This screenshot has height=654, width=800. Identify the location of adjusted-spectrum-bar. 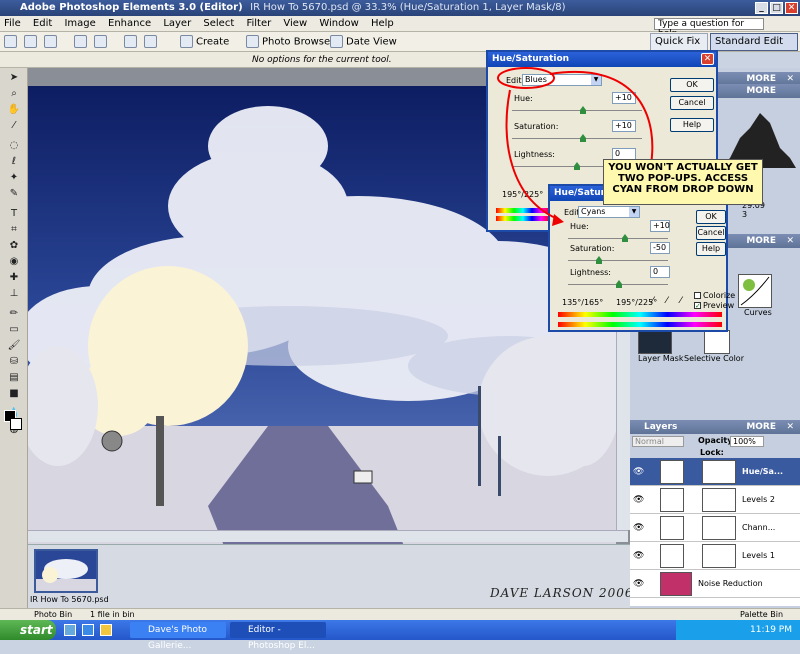
(640, 324).